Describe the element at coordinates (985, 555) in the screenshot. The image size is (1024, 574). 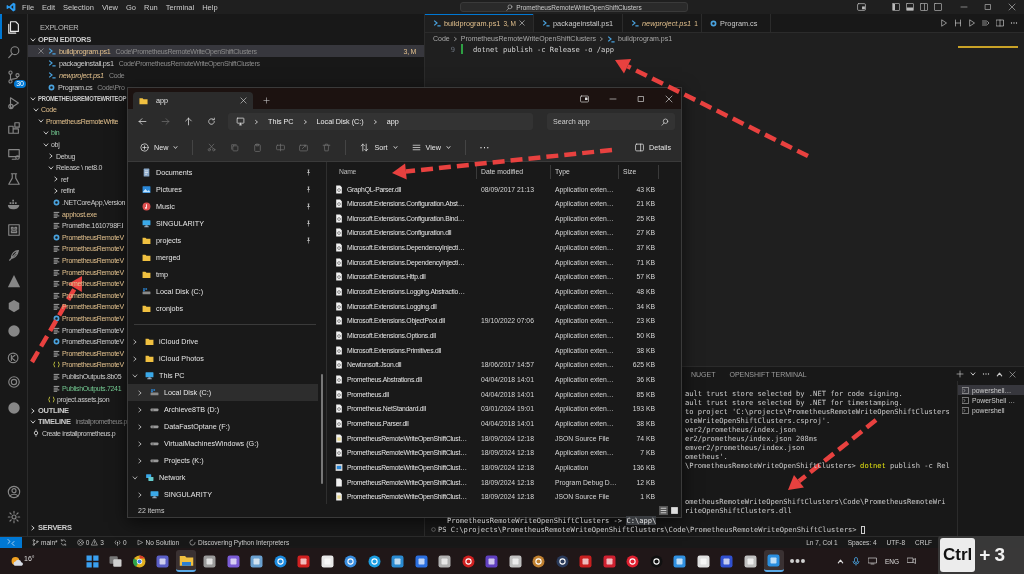
I see `key-label: +` at that location.